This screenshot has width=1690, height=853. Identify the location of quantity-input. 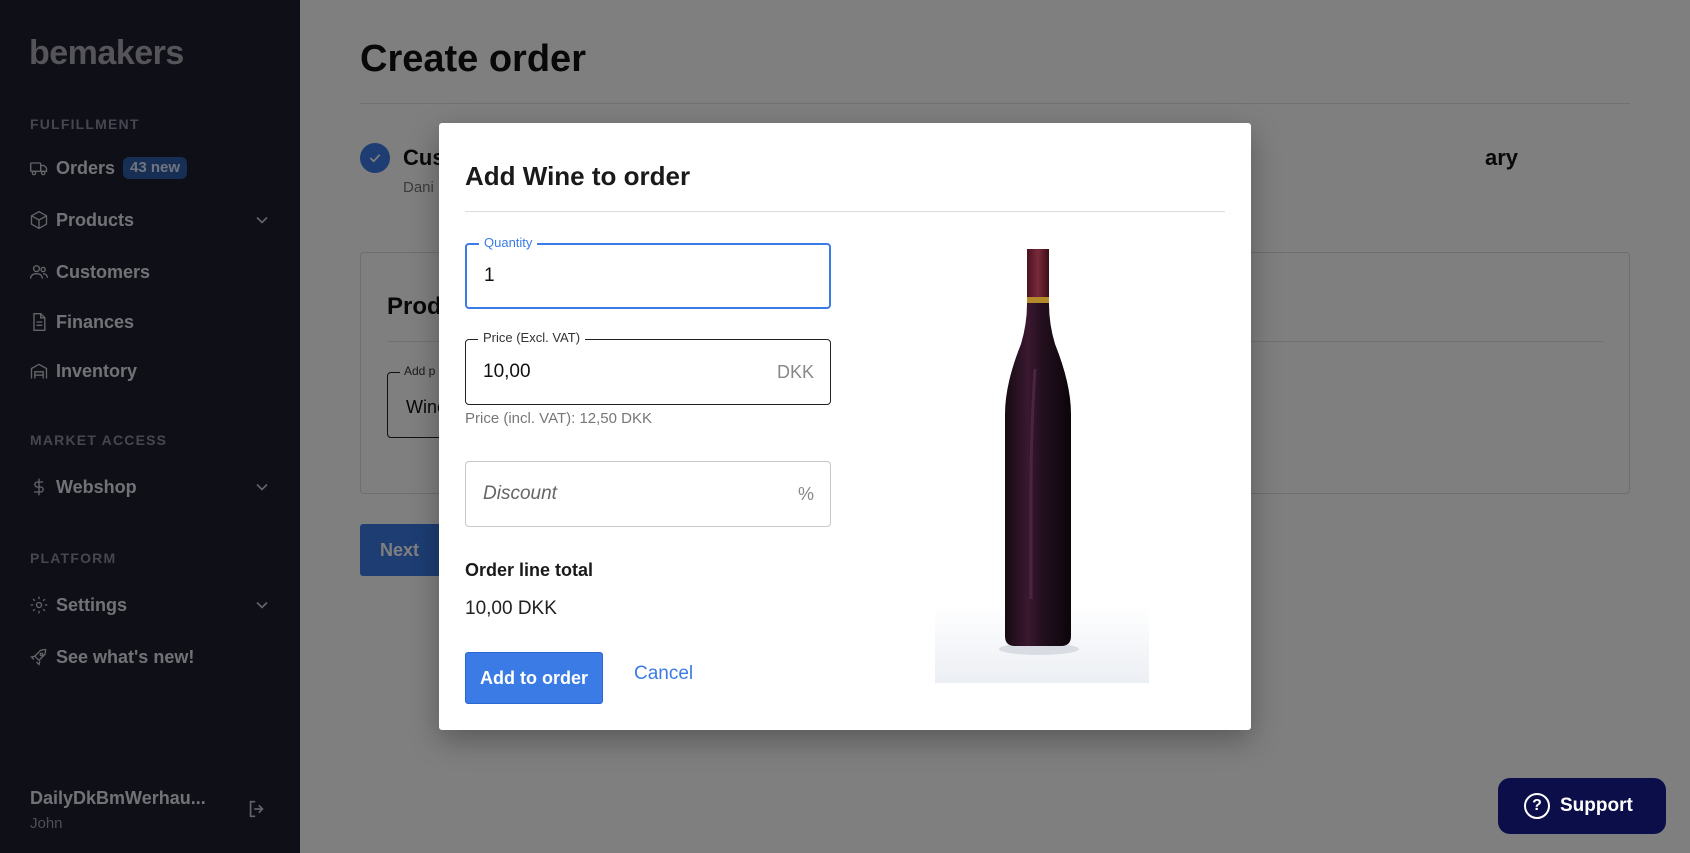
(648, 276).